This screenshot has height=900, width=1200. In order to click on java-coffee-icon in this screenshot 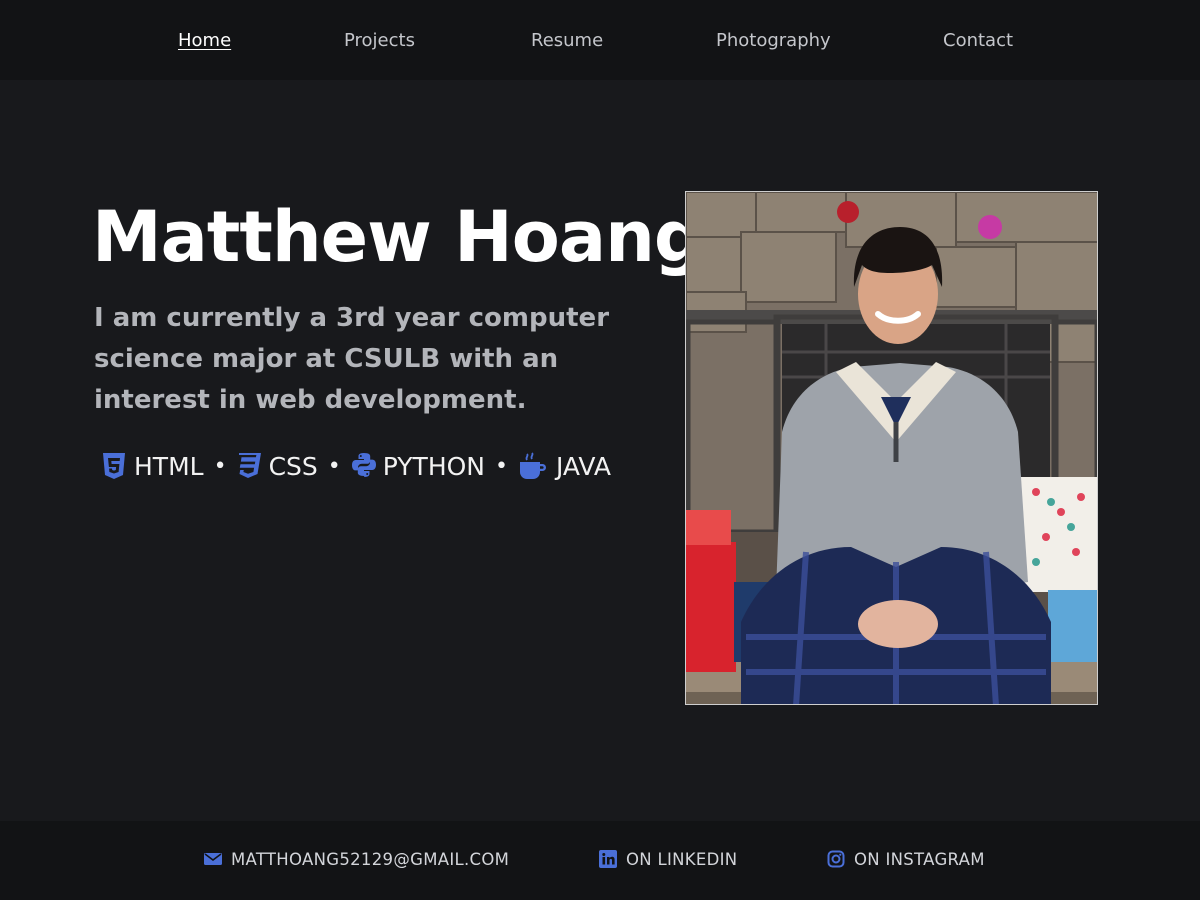, I will do `click(533, 466)`.